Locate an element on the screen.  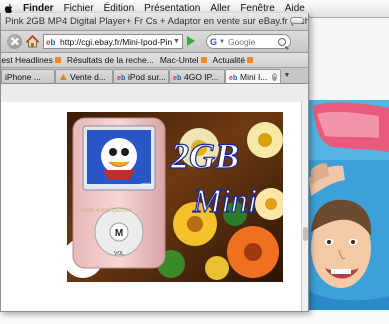
navigation-toolbar: e b ▼ G ▼ is located at coordinates (154, 42).